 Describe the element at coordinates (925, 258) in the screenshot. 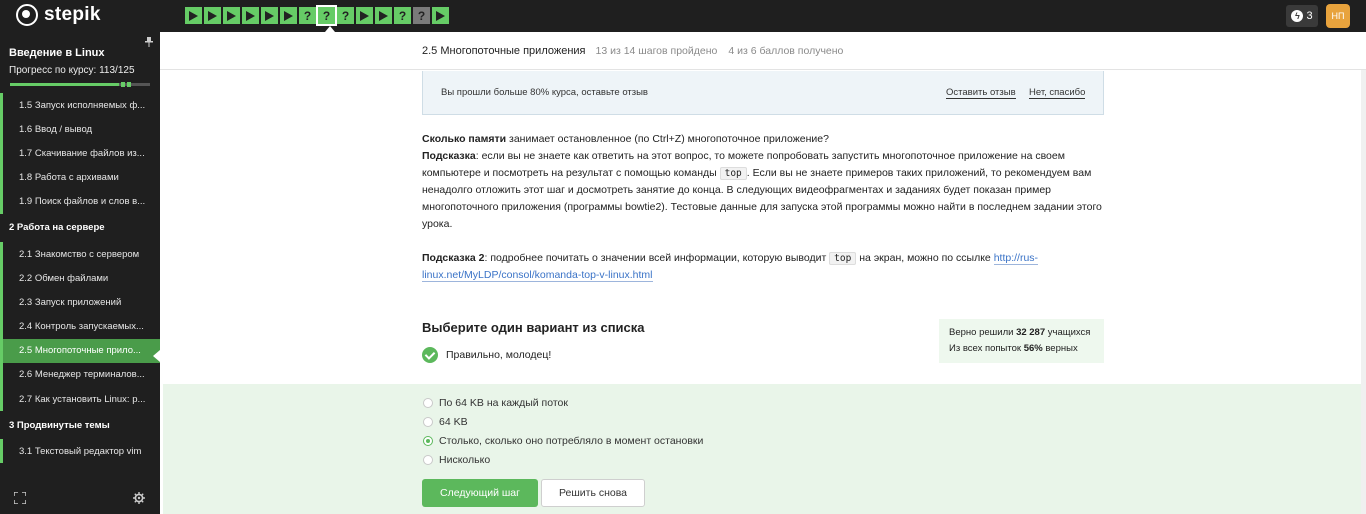

I see `hint2-text-b: на экран, можно по ссылке` at that location.